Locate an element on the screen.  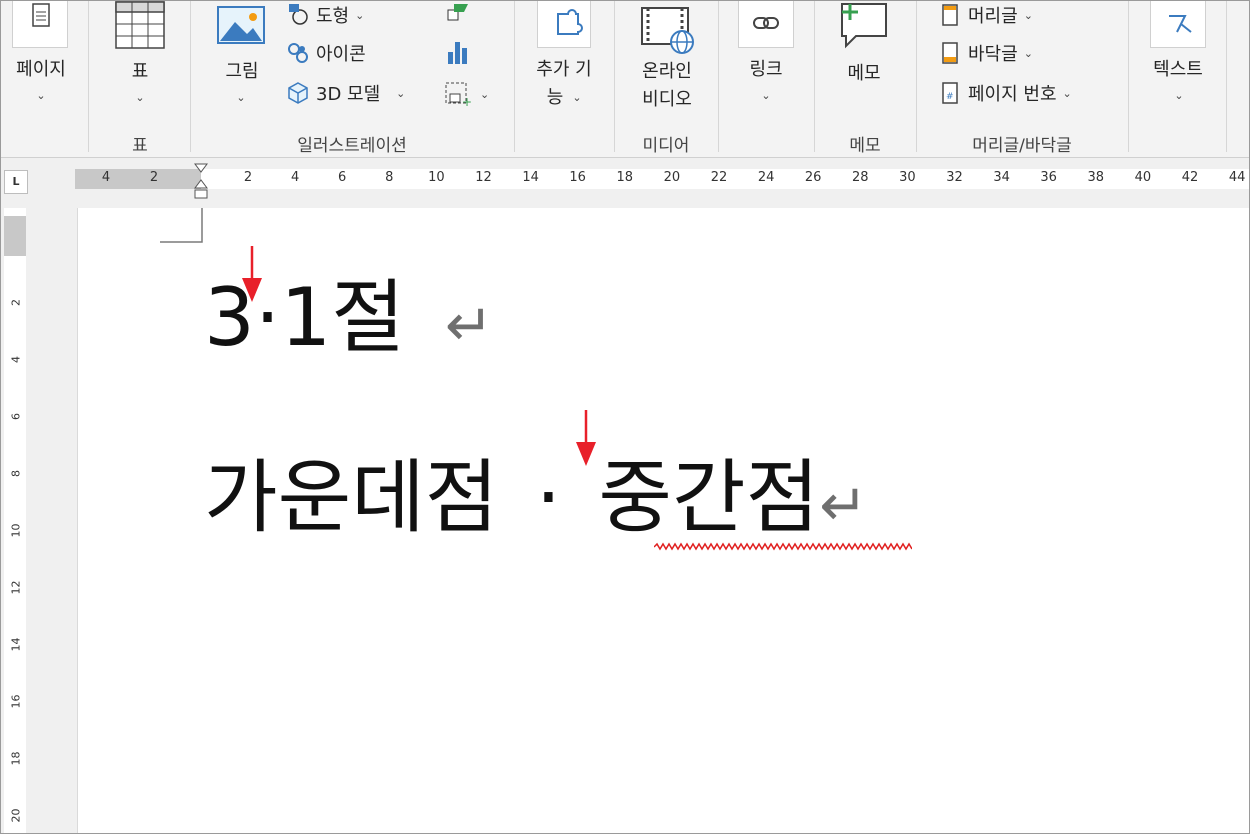
online-video-button is located at coordinates (668, 31).